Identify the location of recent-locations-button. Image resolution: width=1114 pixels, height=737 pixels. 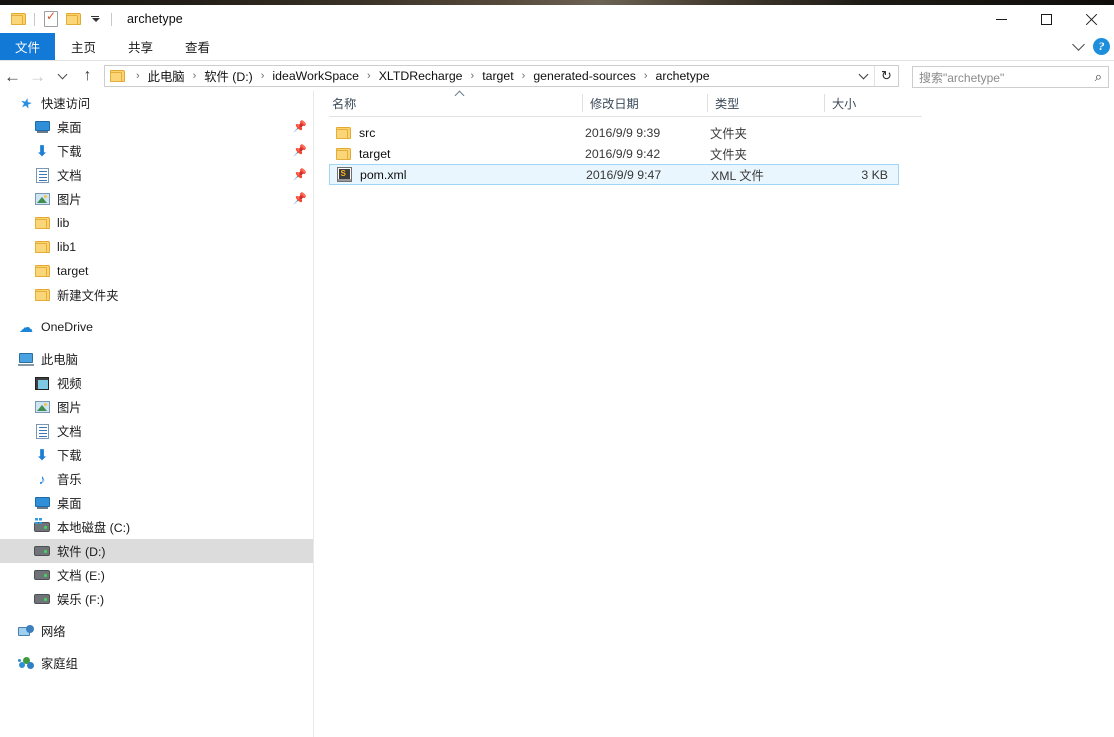
(62, 76).